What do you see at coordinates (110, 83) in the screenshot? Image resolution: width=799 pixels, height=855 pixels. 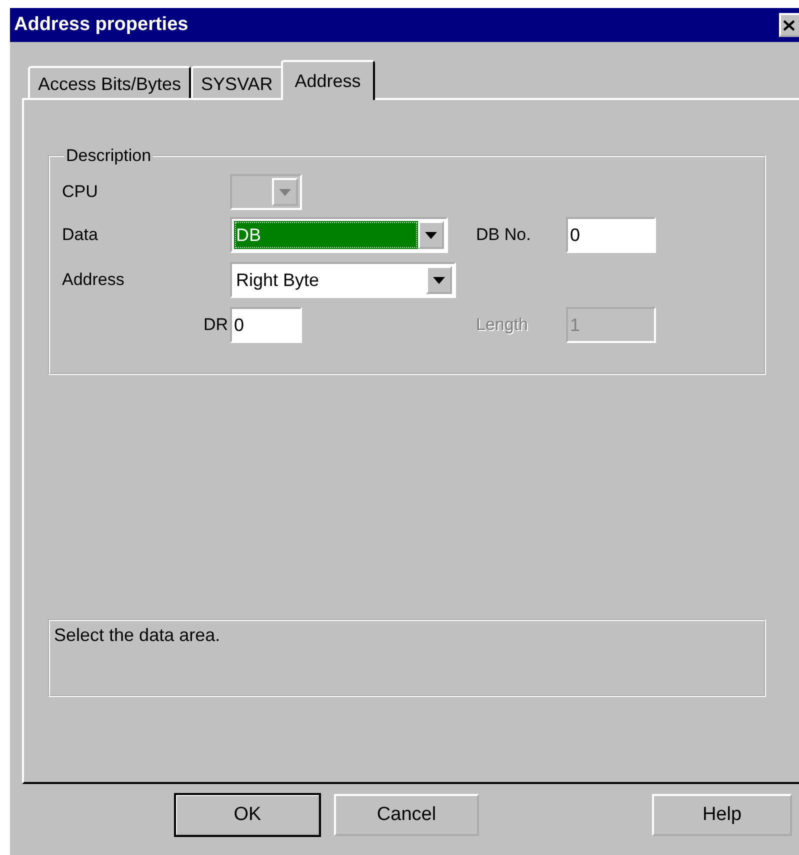 I see `tab: Access Bits/Bytes` at bounding box center [110, 83].